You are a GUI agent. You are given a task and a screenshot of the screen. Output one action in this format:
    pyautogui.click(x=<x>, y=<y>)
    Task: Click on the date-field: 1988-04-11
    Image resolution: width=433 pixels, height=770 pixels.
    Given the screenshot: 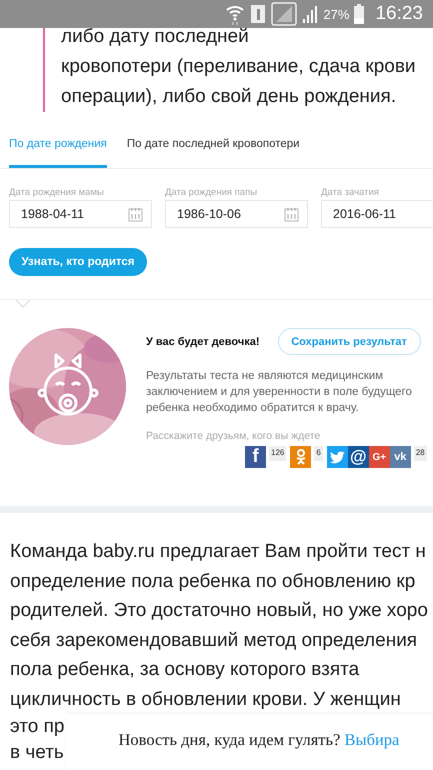 What is the action you would take?
    pyautogui.click(x=80, y=214)
    